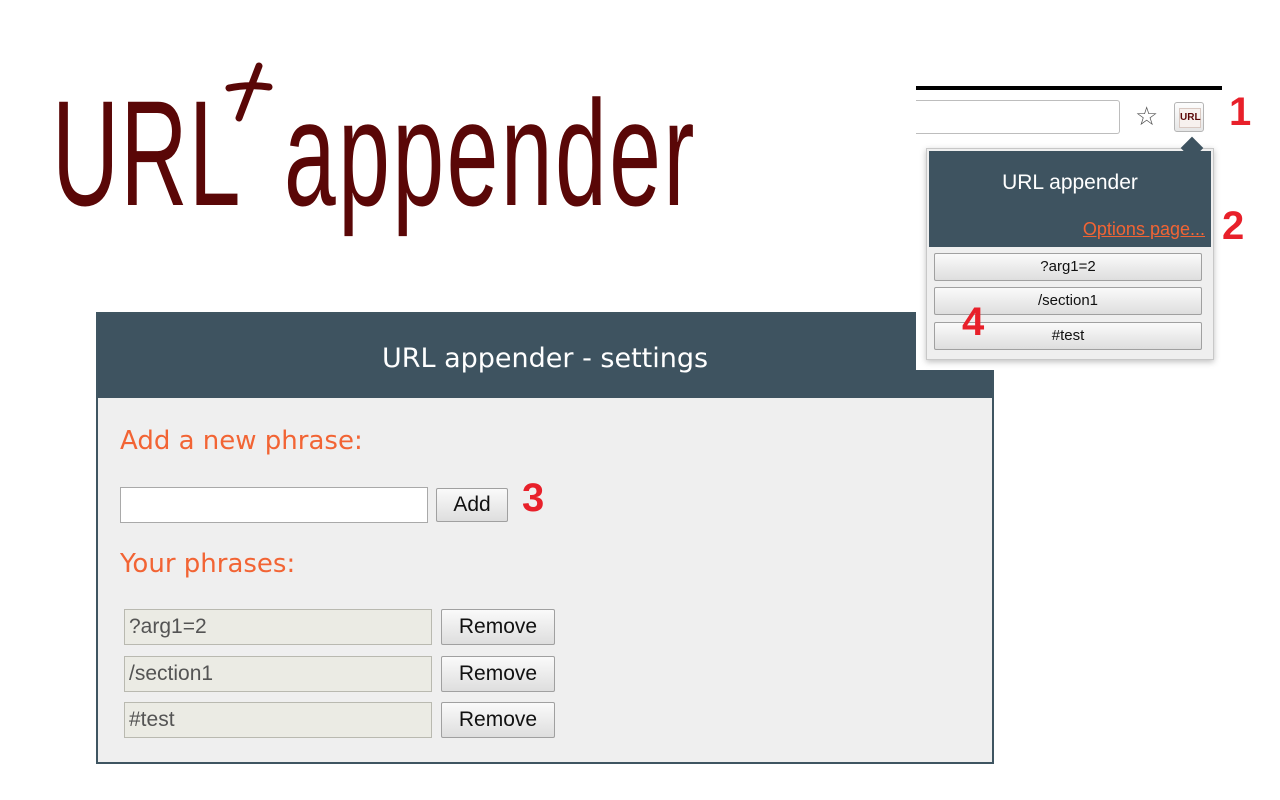  What do you see at coordinates (278, 674) in the screenshot?
I see `phrase-field: /section1` at bounding box center [278, 674].